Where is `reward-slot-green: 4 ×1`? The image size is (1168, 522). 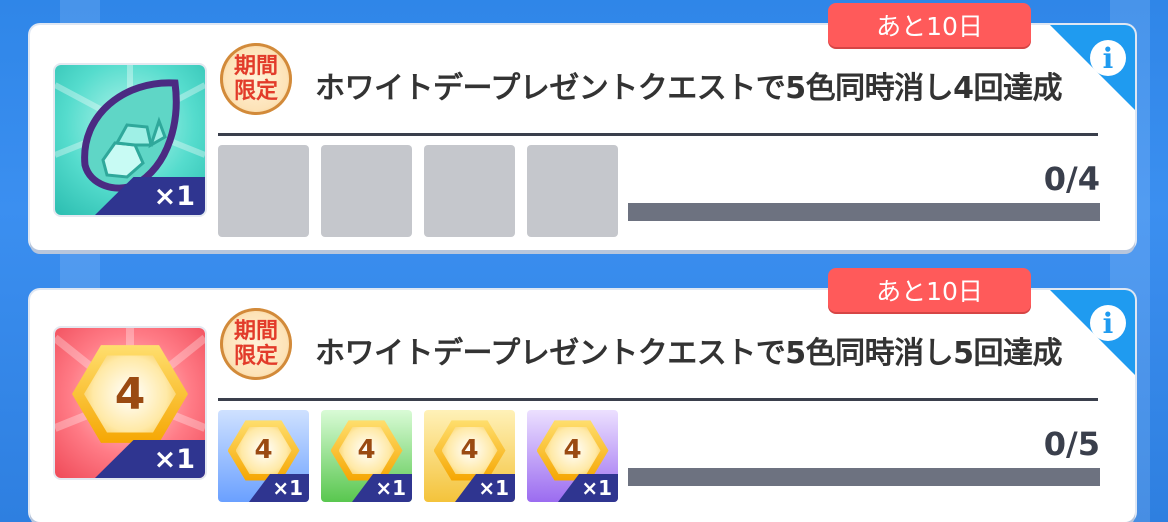
reward-slot-green: 4 ×1 is located at coordinates (366, 456).